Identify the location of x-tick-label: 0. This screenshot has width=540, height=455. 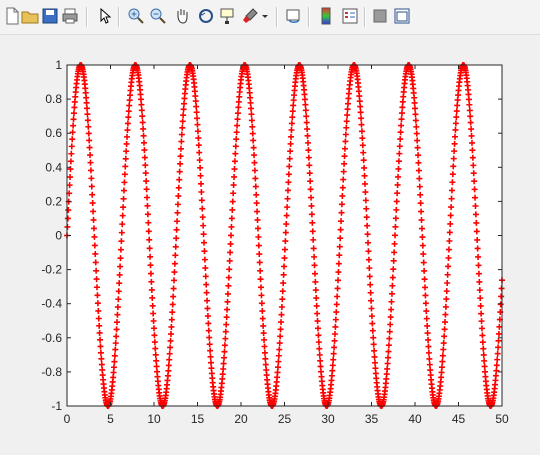
(67, 419).